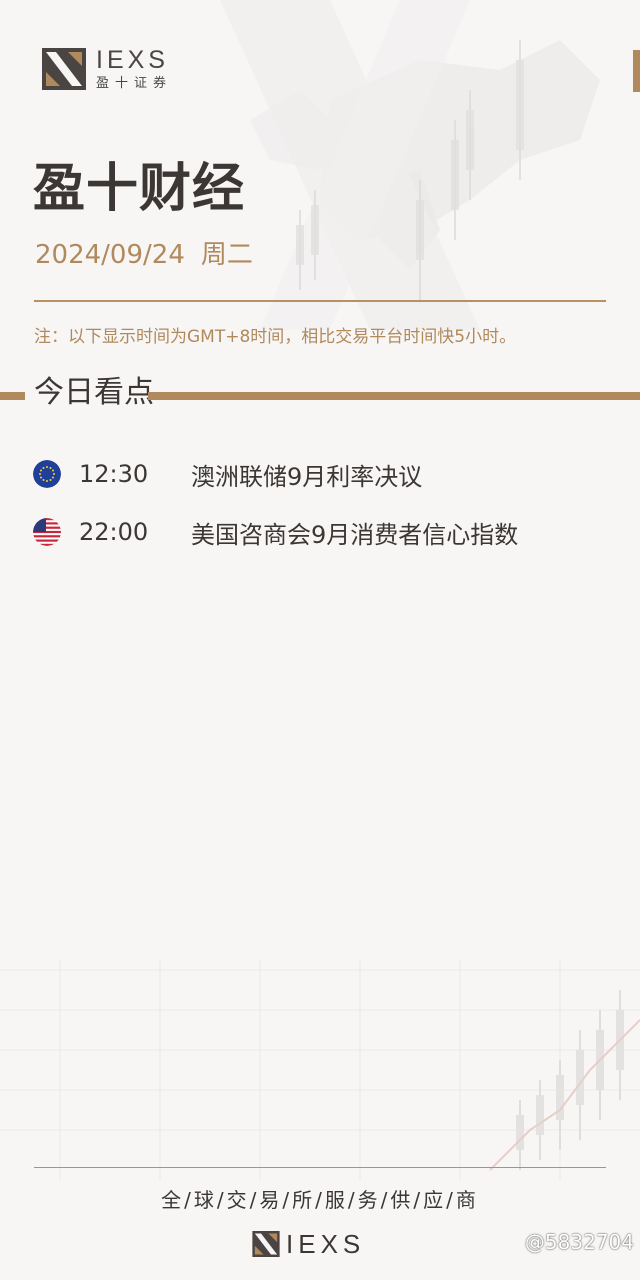  I want to click on footer-divider, so click(320, 1167).